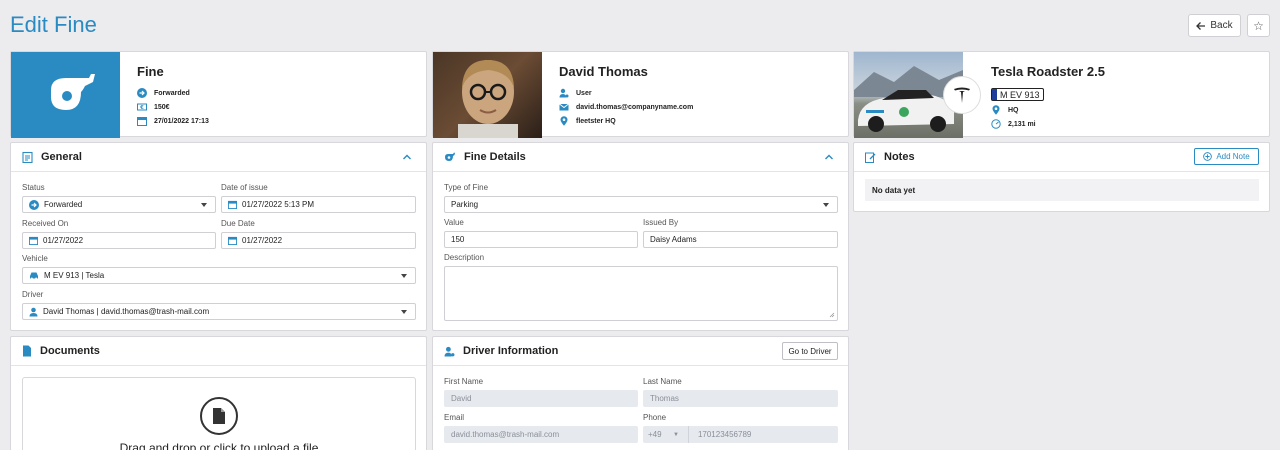  I want to click on map-pin-icon, so click(564, 121).